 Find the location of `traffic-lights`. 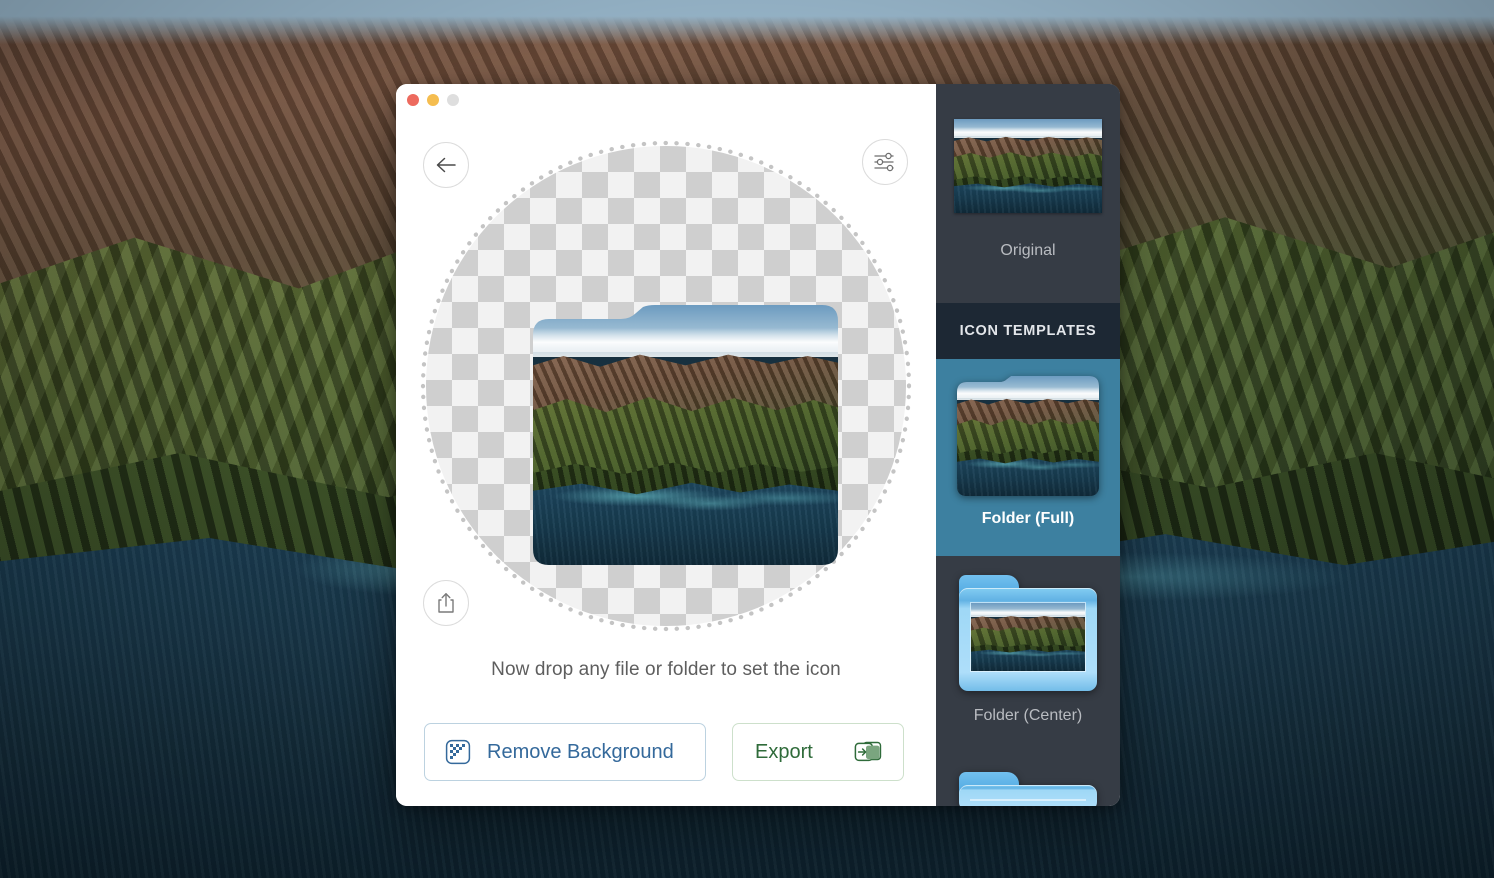

traffic-lights is located at coordinates (433, 100).